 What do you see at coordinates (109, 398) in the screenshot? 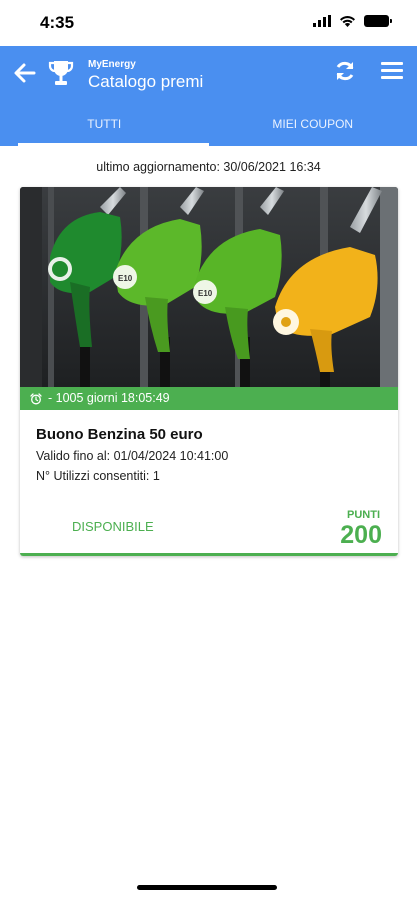
I see `countdown-text: - 1005 giorni 18:05:49` at bounding box center [109, 398].